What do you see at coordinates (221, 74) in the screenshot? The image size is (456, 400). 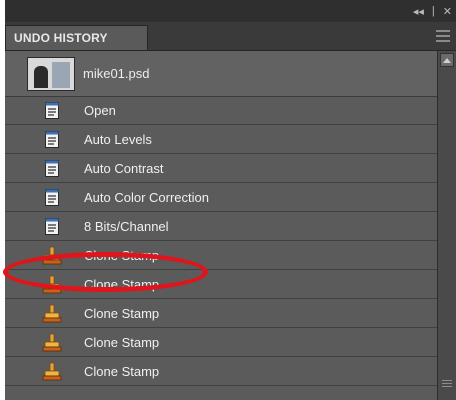 I see `snapshot-row: mike01.psd` at bounding box center [221, 74].